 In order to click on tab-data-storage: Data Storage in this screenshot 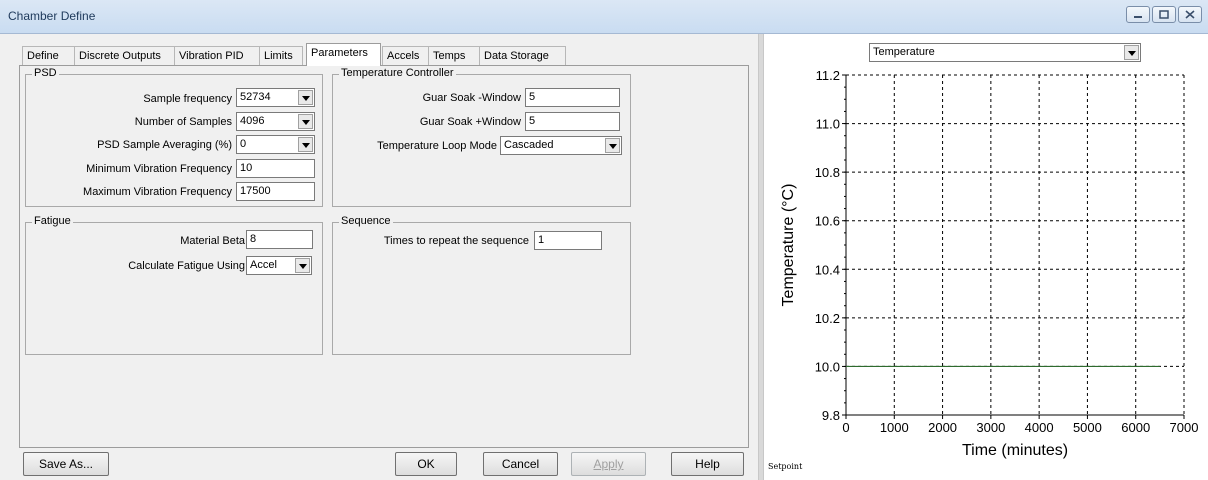, I will do `click(522, 55)`.